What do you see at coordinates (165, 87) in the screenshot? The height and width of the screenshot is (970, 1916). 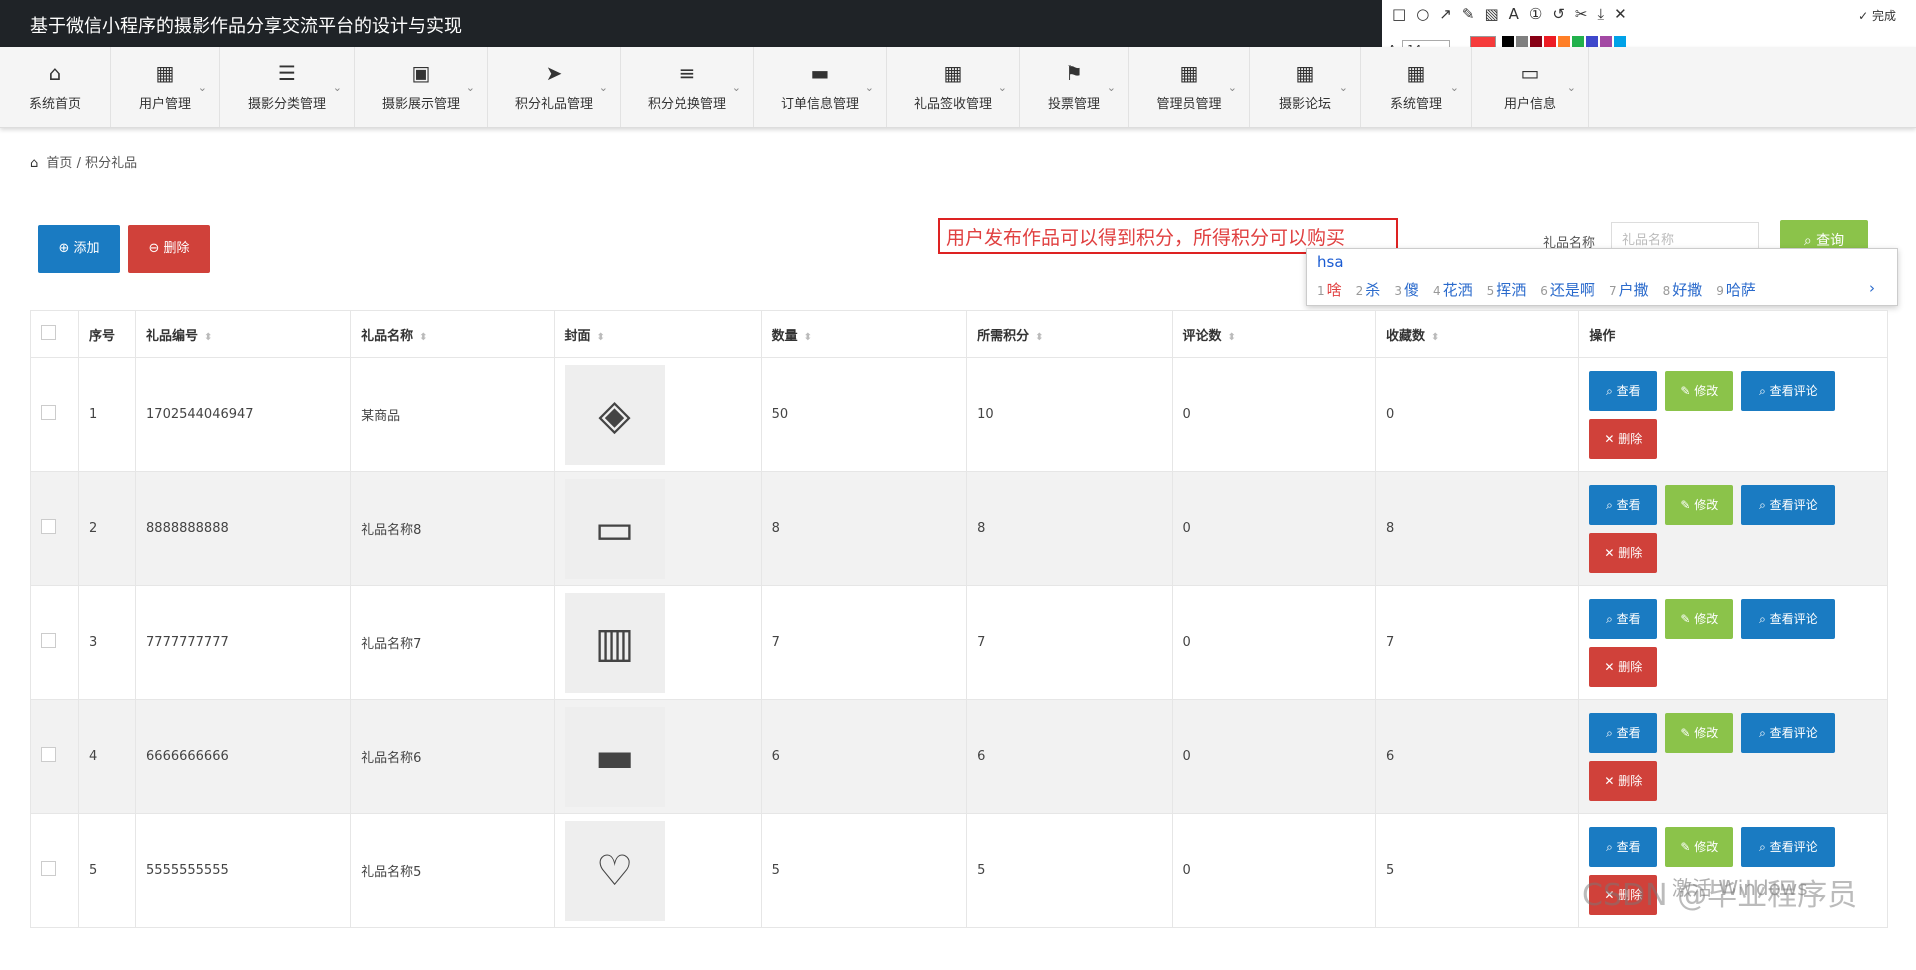 I see `nav-item: ▦ 用户管理 ⌄` at bounding box center [165, 87].